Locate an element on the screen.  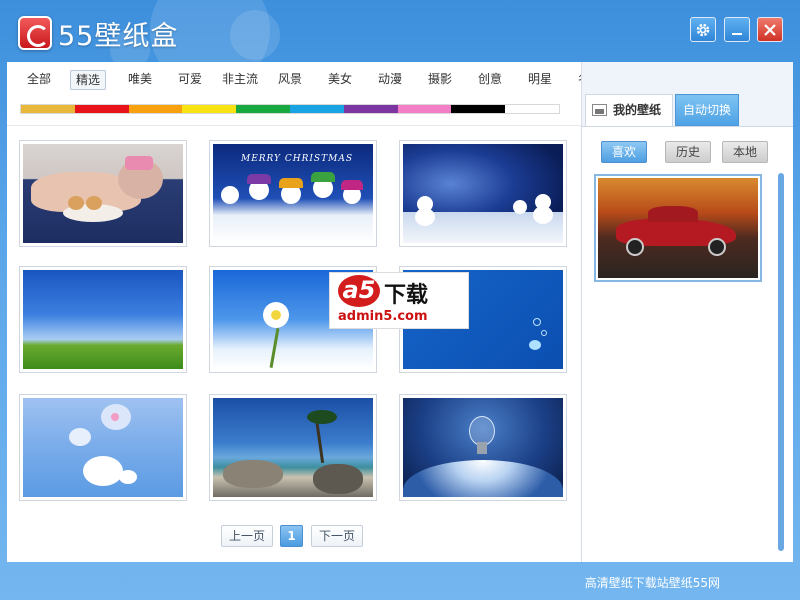
watermark-text: 下载 is located at coordinates (406, 295).